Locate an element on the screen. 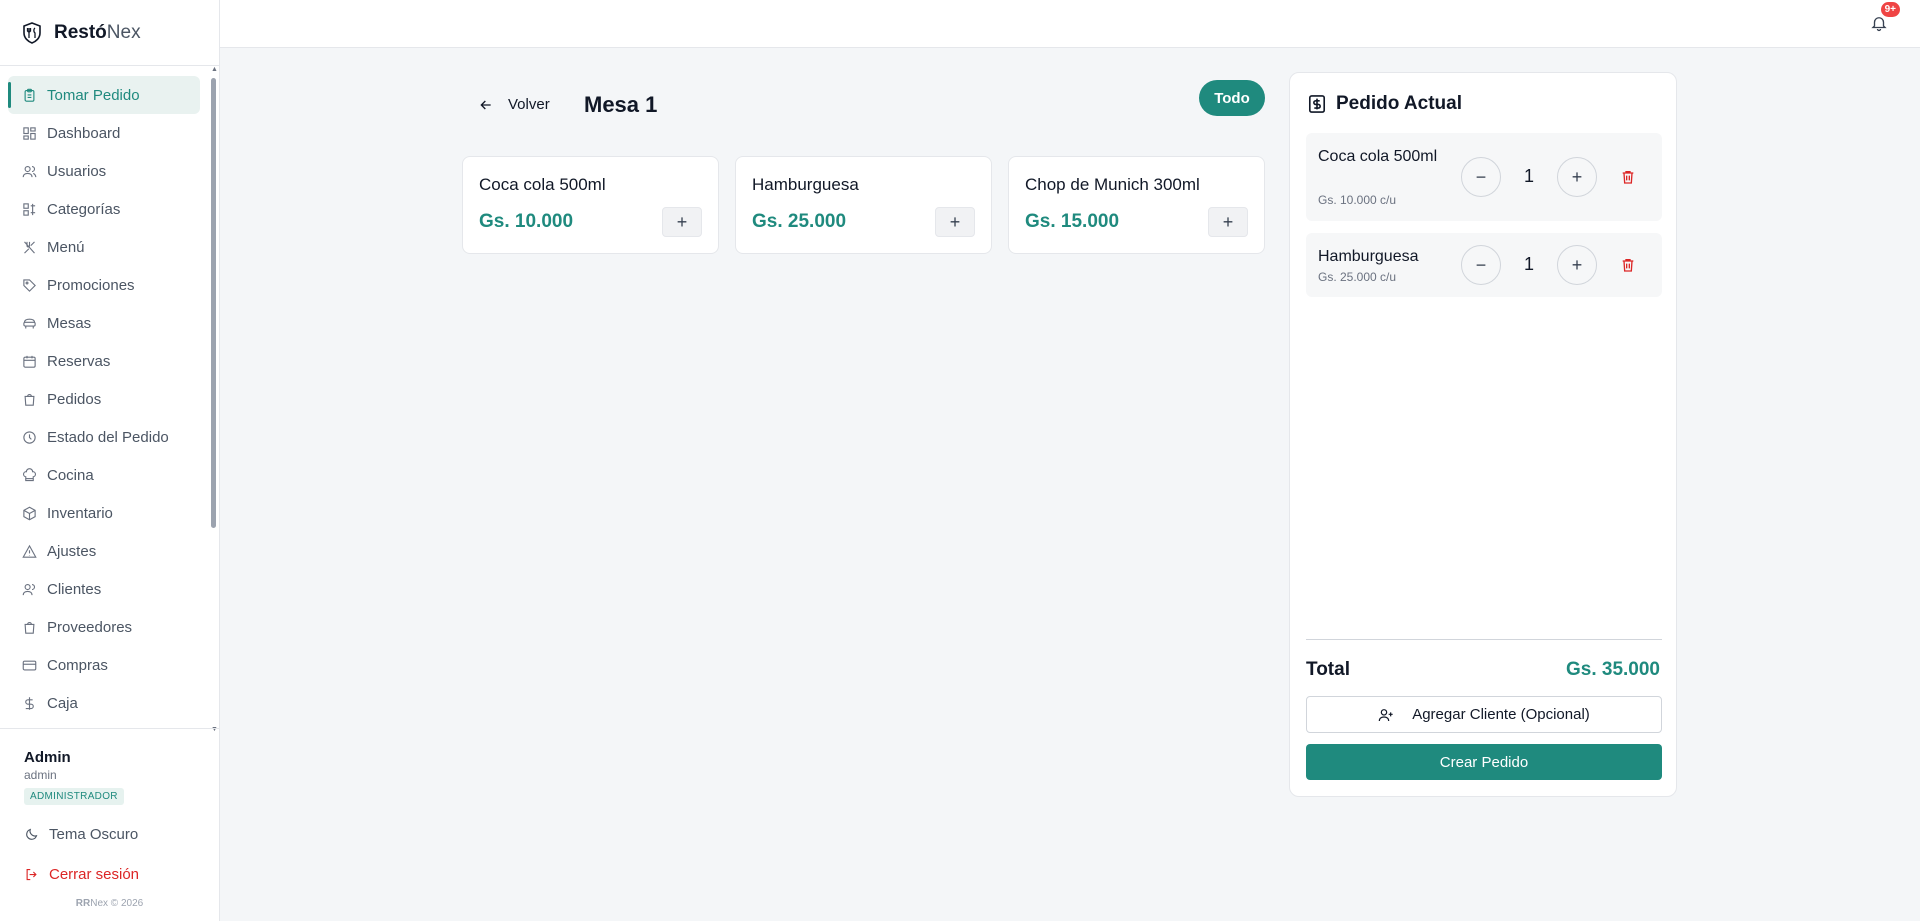  add-client-label: Agregar Cliente (Opcional) is located at coordinates (1501, 714).